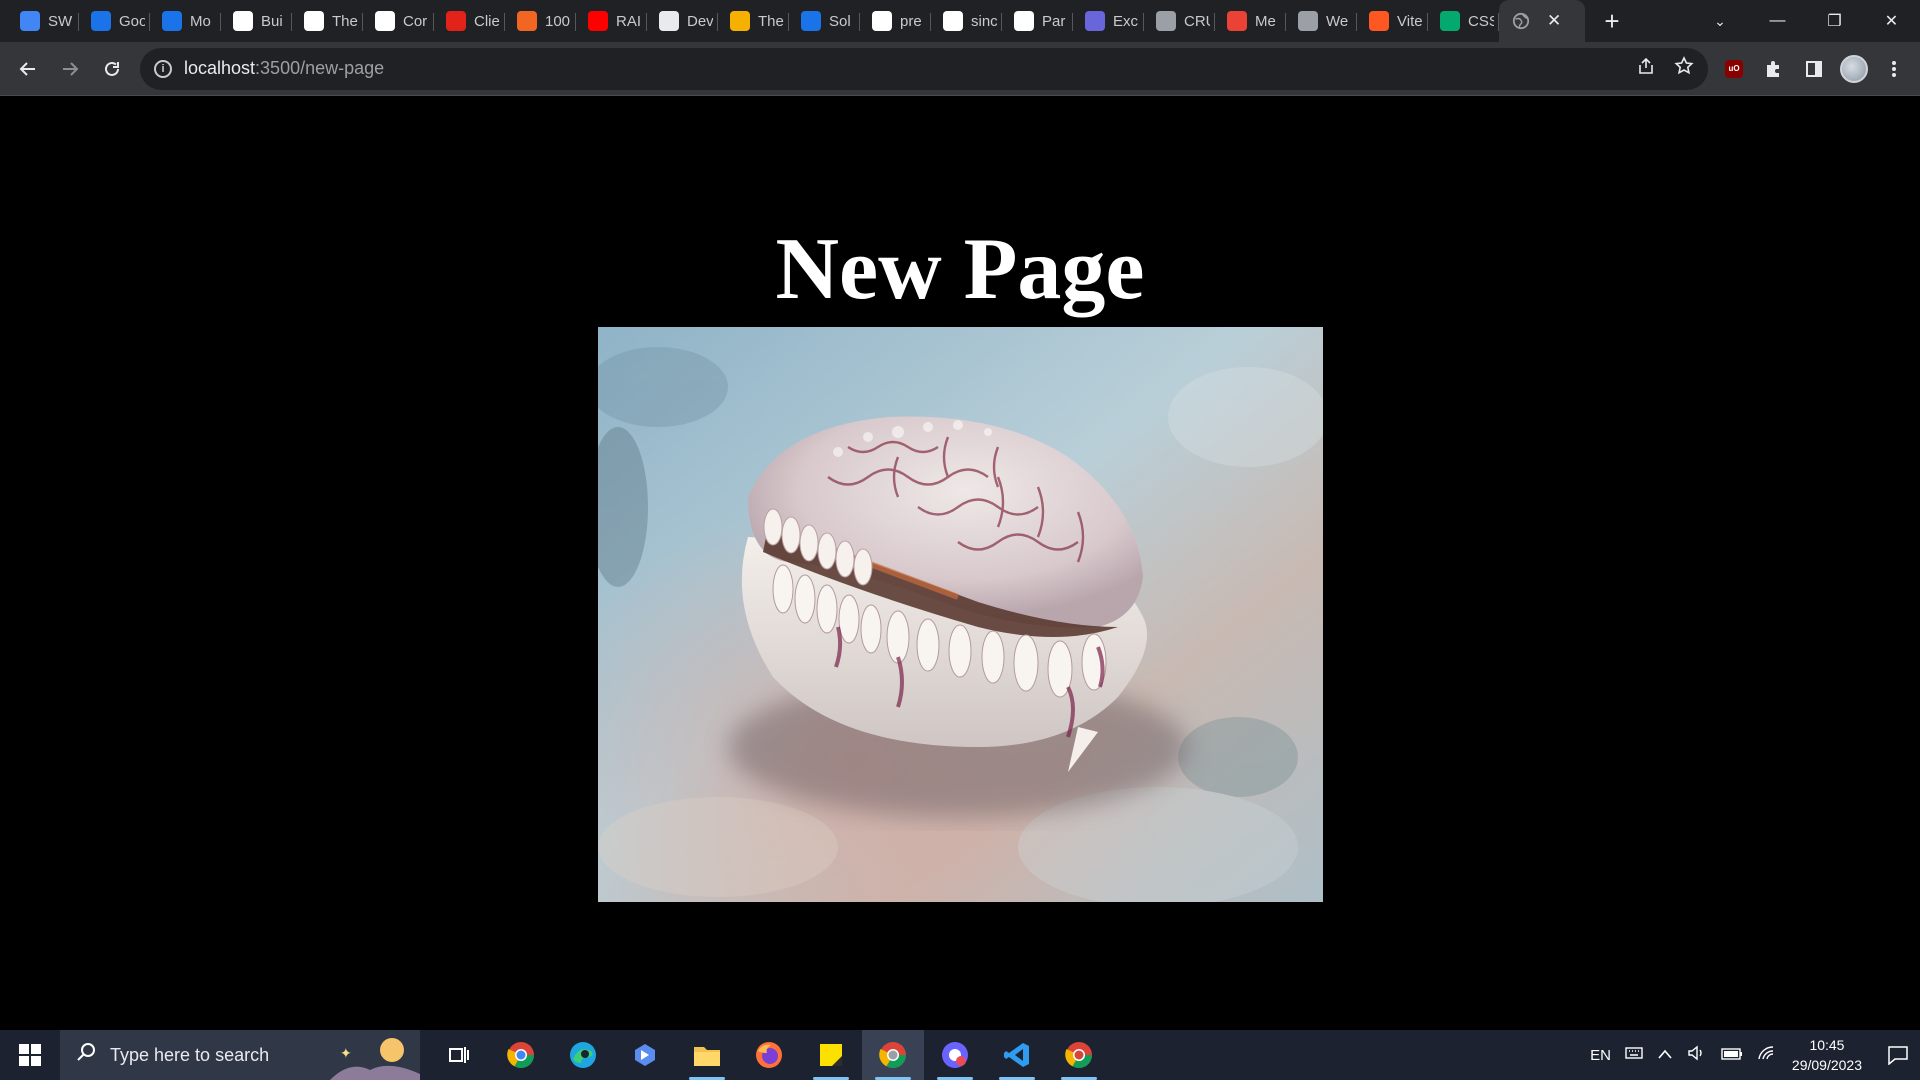 The width and height of the screenshot is (1920, 1080). Describe the element at coordinates (398, 21) in the screenshot. I see `tab-5: Cor` at that location.